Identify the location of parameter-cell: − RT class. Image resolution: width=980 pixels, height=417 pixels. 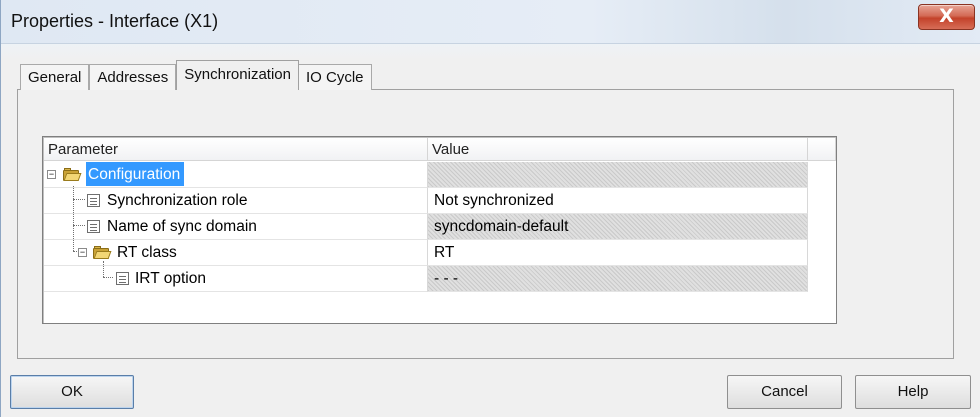
(236, 253).